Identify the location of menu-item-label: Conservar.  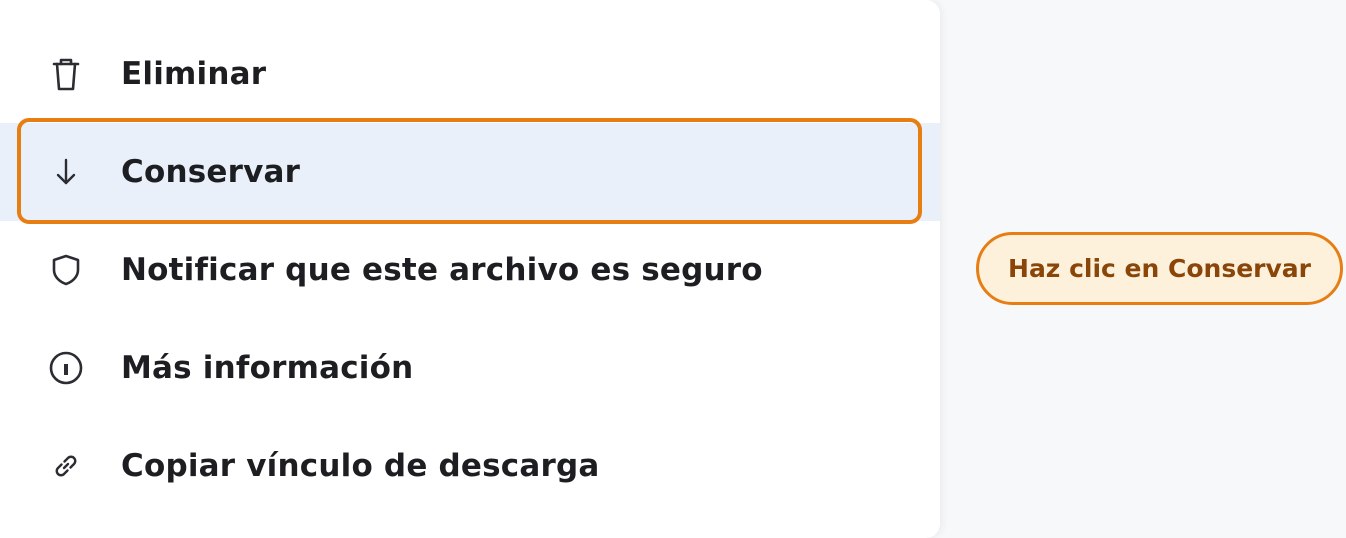
(211, 172).